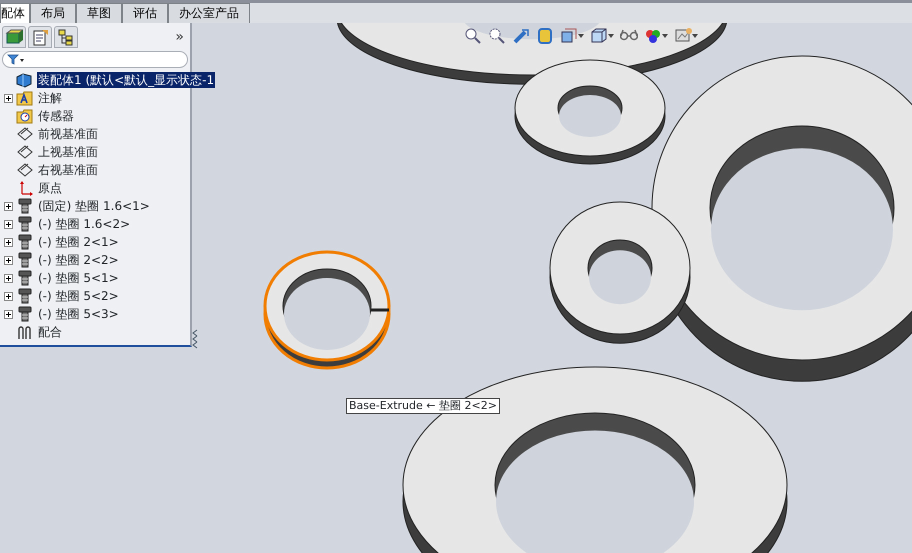  Describe the element at coordinates (50, 332) in the screenshot. I see `tree-item: 配合` at that location.